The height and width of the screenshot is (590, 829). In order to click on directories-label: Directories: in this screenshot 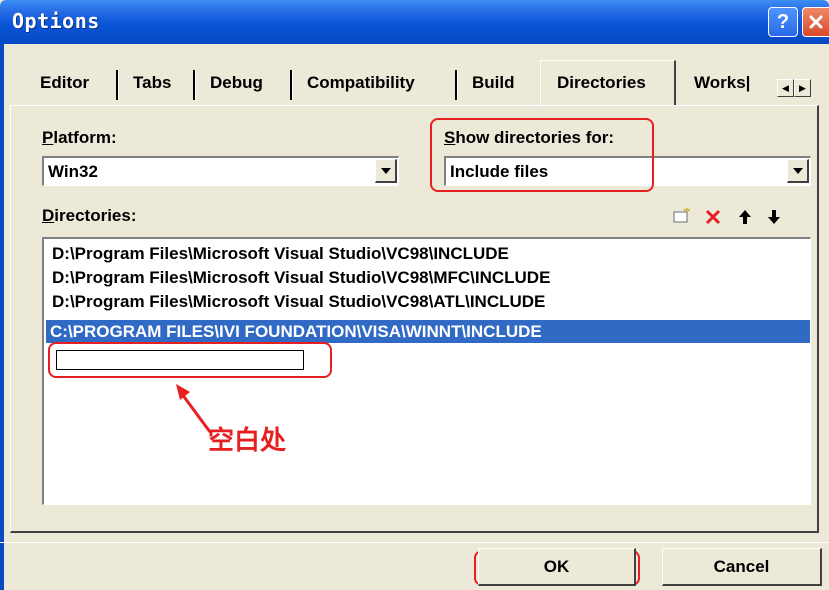, I will do `click(89, 215)`.